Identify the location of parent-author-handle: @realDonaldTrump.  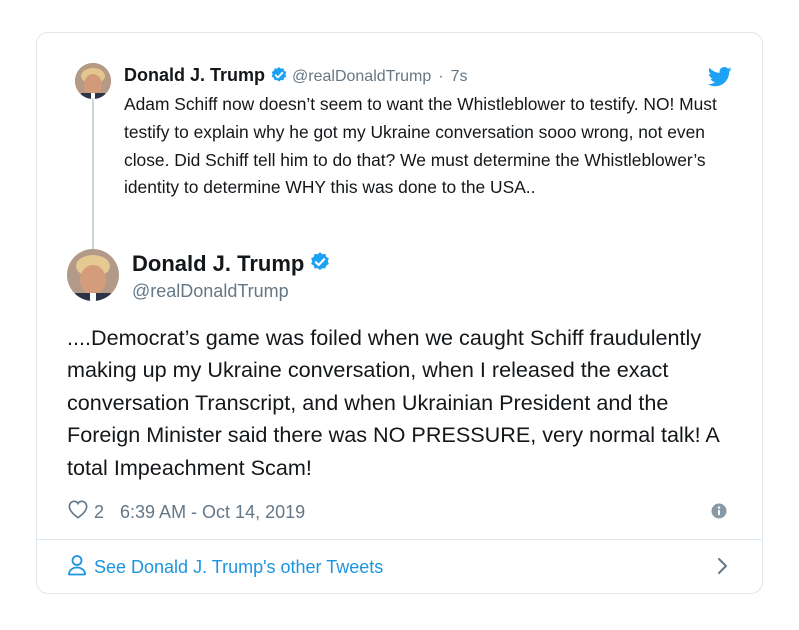
(361, 76).